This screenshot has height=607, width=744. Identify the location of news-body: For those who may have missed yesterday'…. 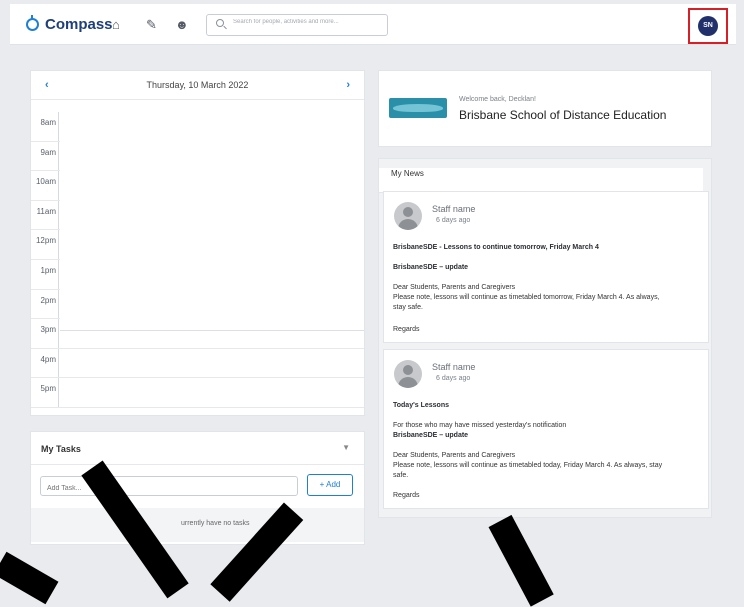
(480, 425).